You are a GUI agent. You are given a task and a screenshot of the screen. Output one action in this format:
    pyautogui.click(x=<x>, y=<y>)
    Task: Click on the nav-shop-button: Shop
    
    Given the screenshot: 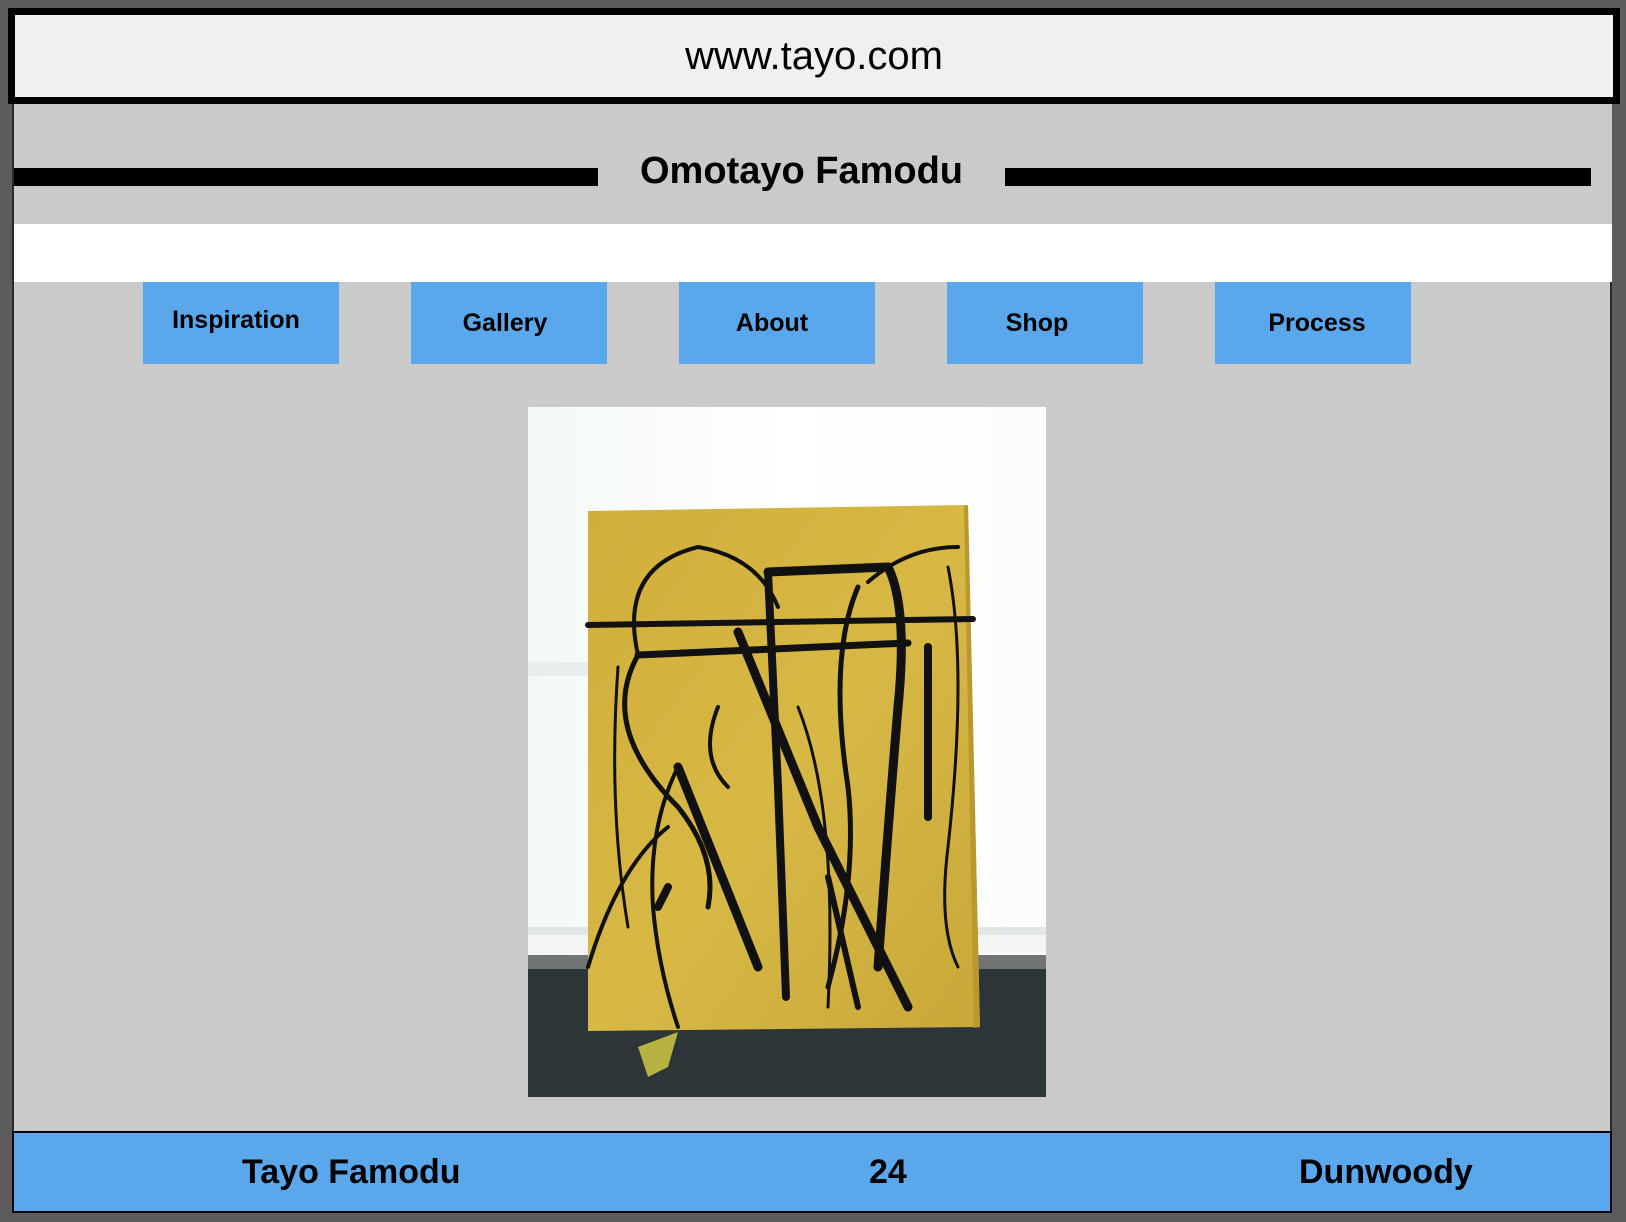 What is the action you would take?
    pyautogui.click(x=1045, y=323)
    